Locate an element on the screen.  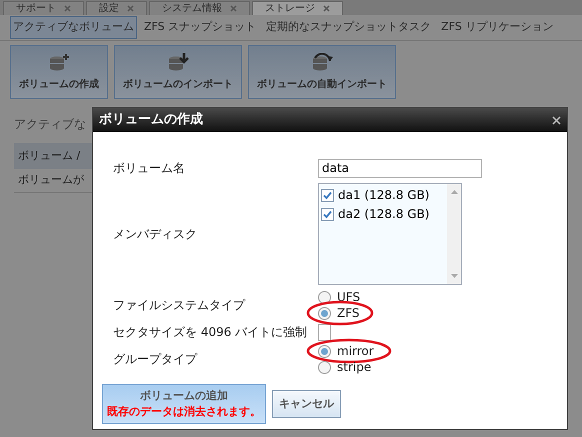
radio-label: mirror is located at coordinates (355, 351).